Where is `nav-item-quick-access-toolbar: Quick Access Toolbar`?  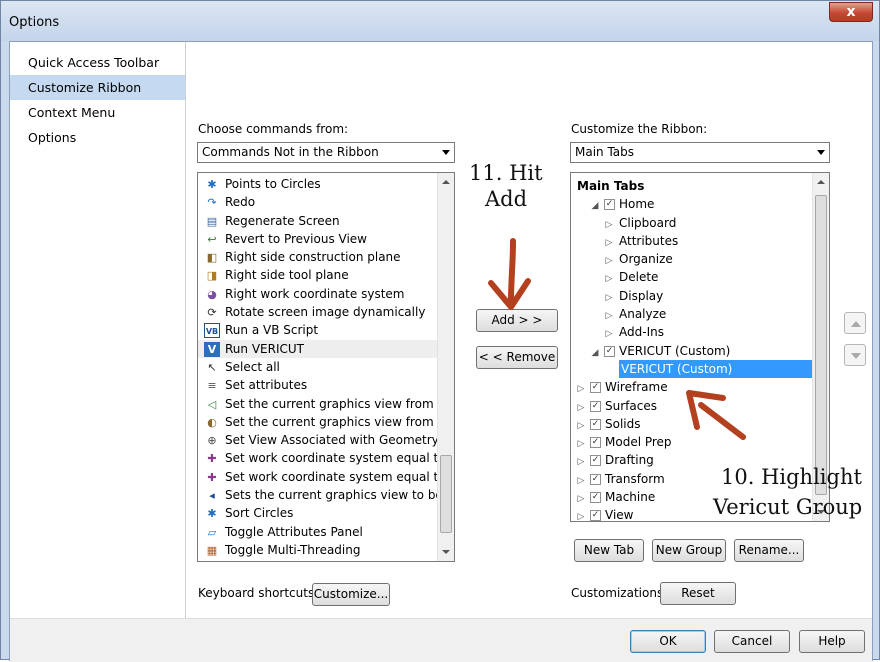
nav-item-quick-access-toolbar: Quick Access Toolbar is located at coordinates (97, 62).